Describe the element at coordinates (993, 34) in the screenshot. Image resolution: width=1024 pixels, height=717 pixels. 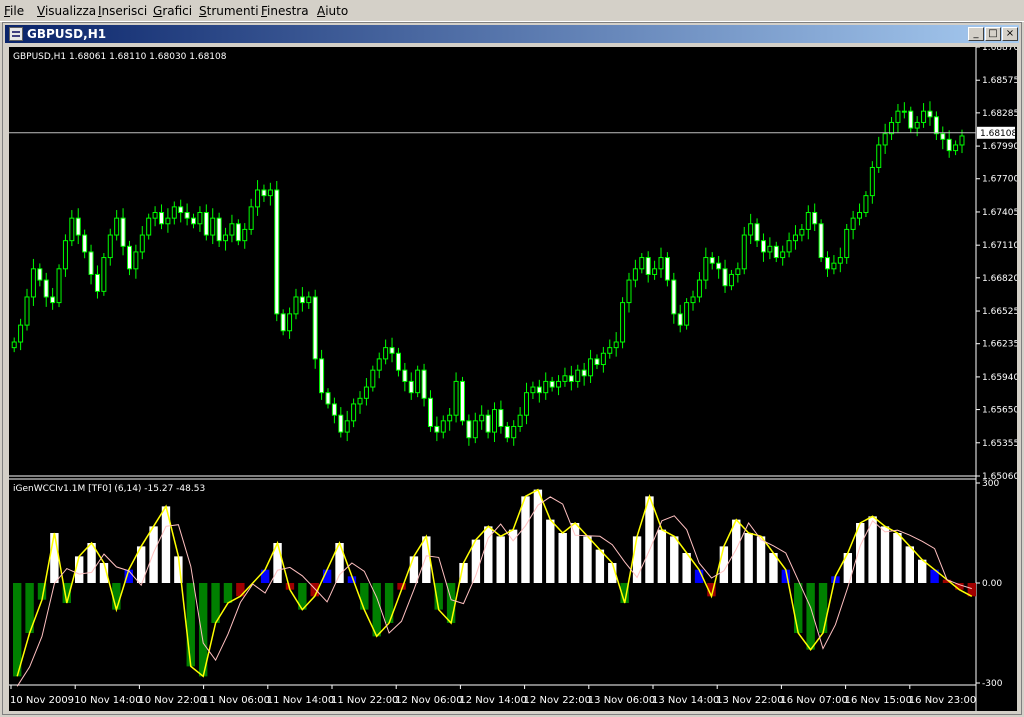
I see `maximize-button: □` at that location.